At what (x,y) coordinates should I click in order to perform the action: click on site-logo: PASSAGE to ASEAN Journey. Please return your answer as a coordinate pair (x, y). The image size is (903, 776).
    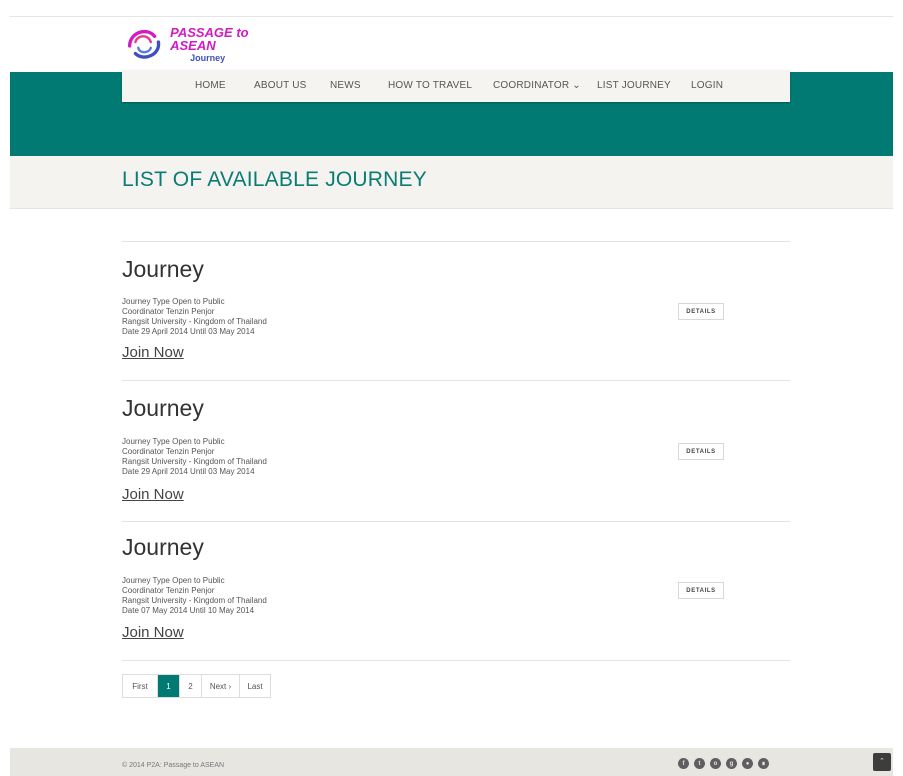
    Looking at the image, I should click on (207, 44).